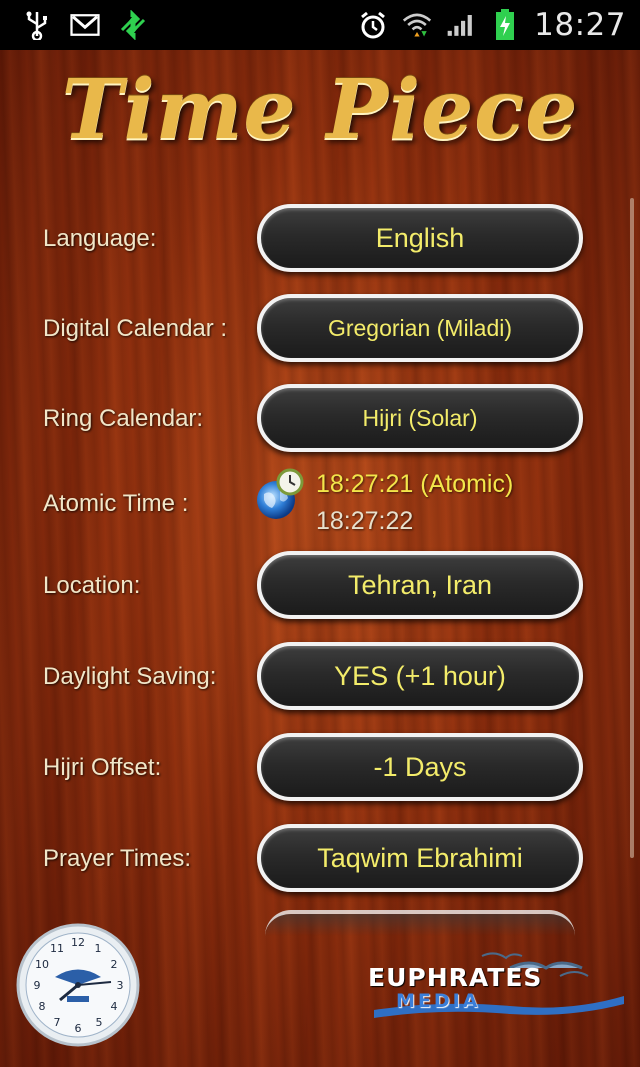 Image resolution: width=640 pixels, height=1067 pixels. I want to click on clock-widget-icon: 12 1 2 3 45 6 78 9 10 11, so click(78, 985).